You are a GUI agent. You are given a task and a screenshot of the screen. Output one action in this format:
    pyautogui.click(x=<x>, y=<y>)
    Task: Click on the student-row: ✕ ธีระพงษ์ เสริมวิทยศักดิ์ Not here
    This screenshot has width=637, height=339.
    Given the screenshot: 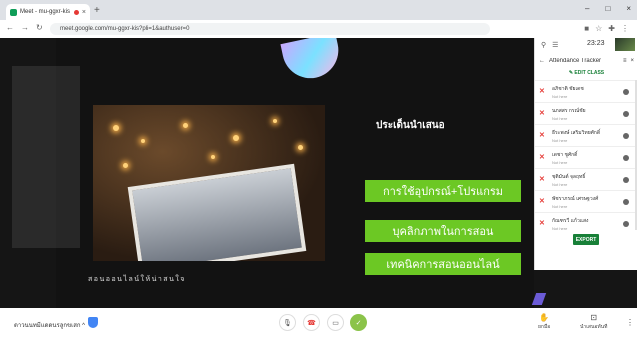 What is the action you would take?
    pyautogui.click(x=585, y=135)
    